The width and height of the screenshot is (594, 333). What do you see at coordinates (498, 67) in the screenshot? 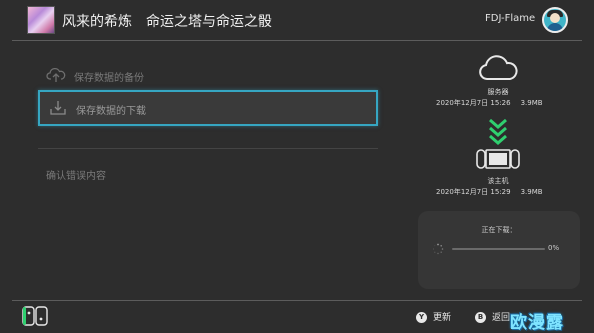
I see `cloud-icon` at bounding box center [498, 67].